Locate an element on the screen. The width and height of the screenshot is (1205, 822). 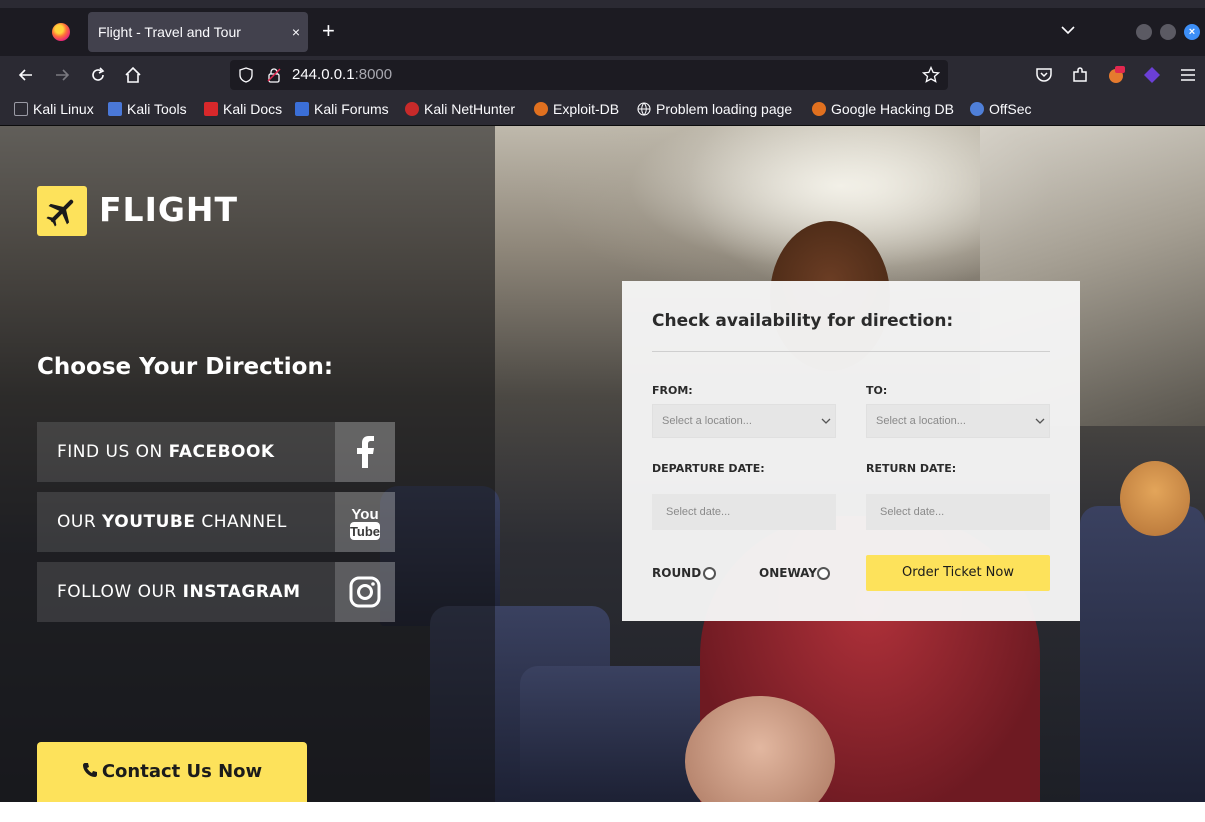
logo-text: FLIGHT is located at coordinates (169, 209).